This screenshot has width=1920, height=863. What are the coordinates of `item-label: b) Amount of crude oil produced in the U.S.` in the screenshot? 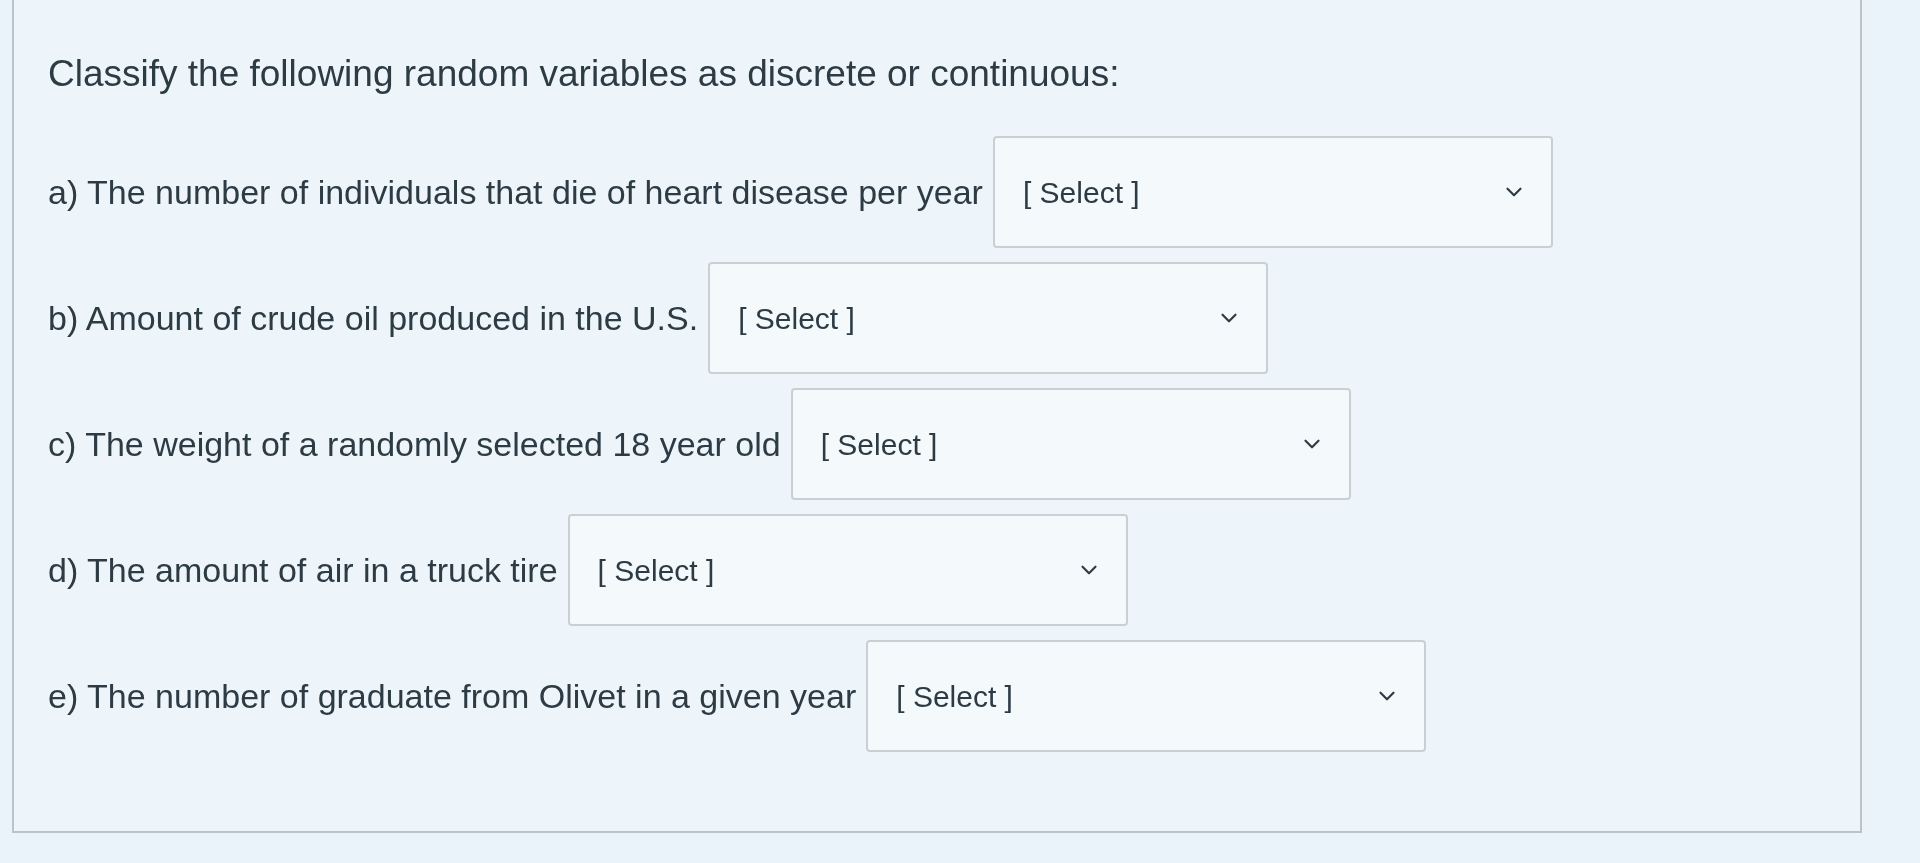 It's located at (373, 318).